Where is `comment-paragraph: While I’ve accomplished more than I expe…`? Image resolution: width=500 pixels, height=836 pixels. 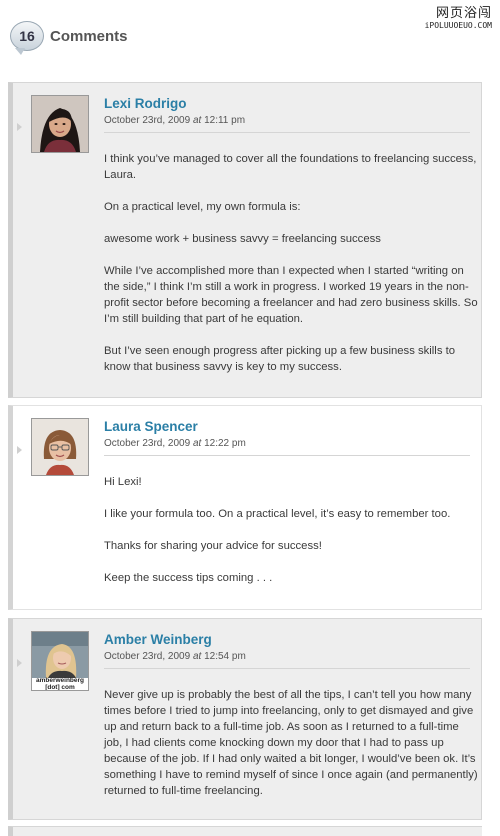
comment-paragraph: While I’ve accomplished more than I expe… is located at coordinates (291, 295).